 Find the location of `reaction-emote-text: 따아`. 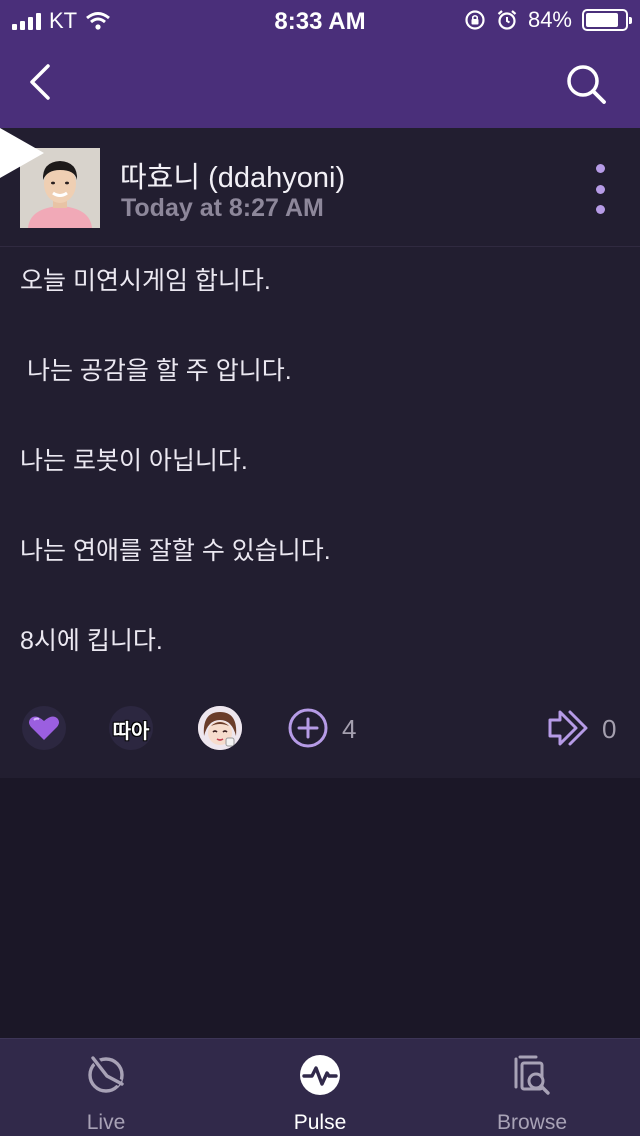

reaction-emote-text: 따아 is located at coordinates (131, 728).